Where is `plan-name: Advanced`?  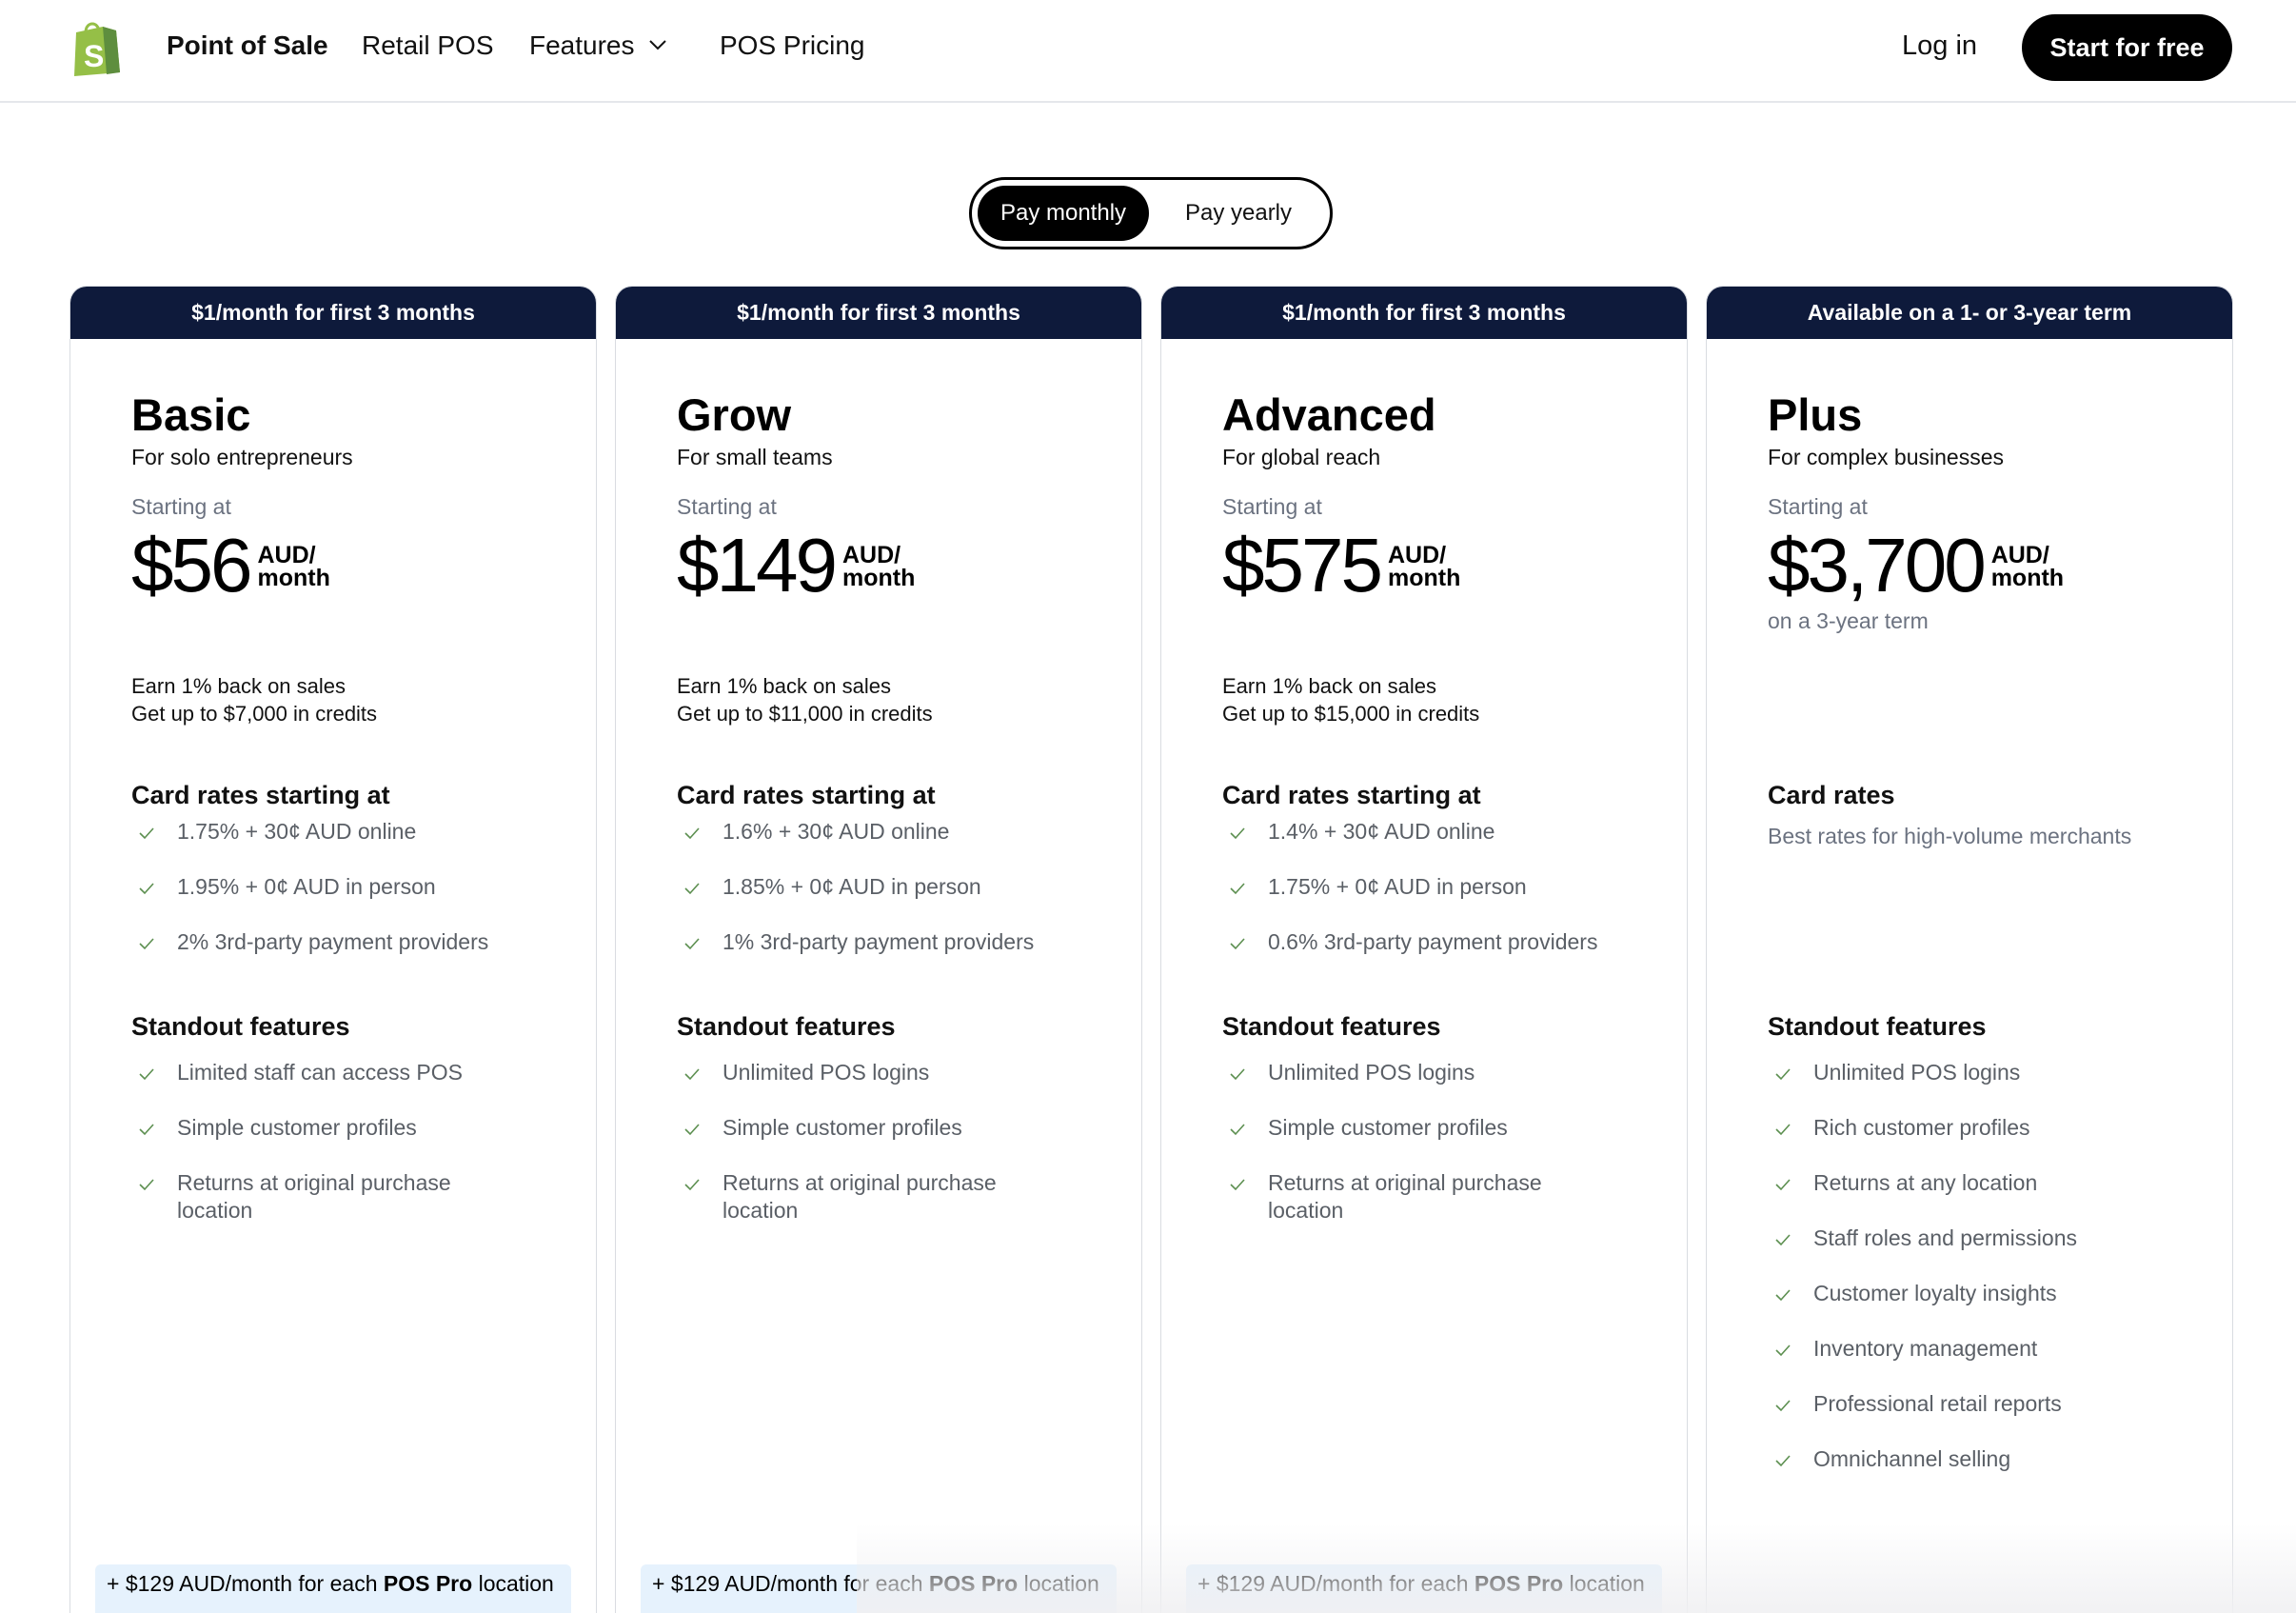 plan-name: Advanced is located at coordinates (1329, 414).